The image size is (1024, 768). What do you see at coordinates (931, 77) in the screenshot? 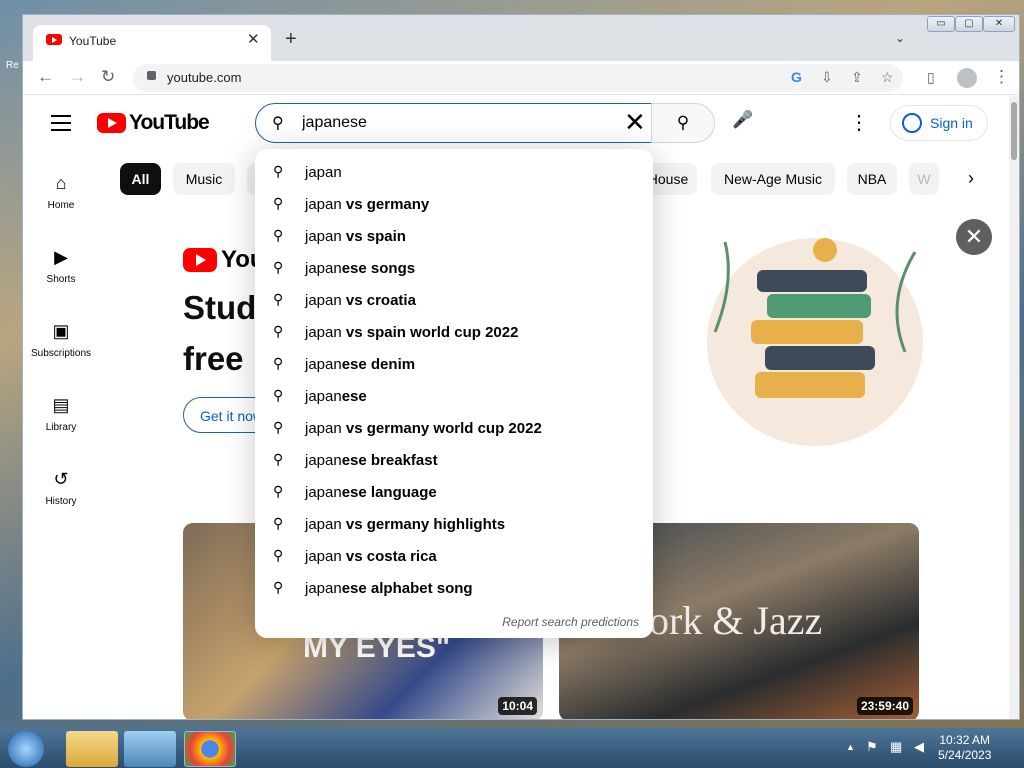
I see `side-panel-icon: ▯` at bounding box center [931, 77].